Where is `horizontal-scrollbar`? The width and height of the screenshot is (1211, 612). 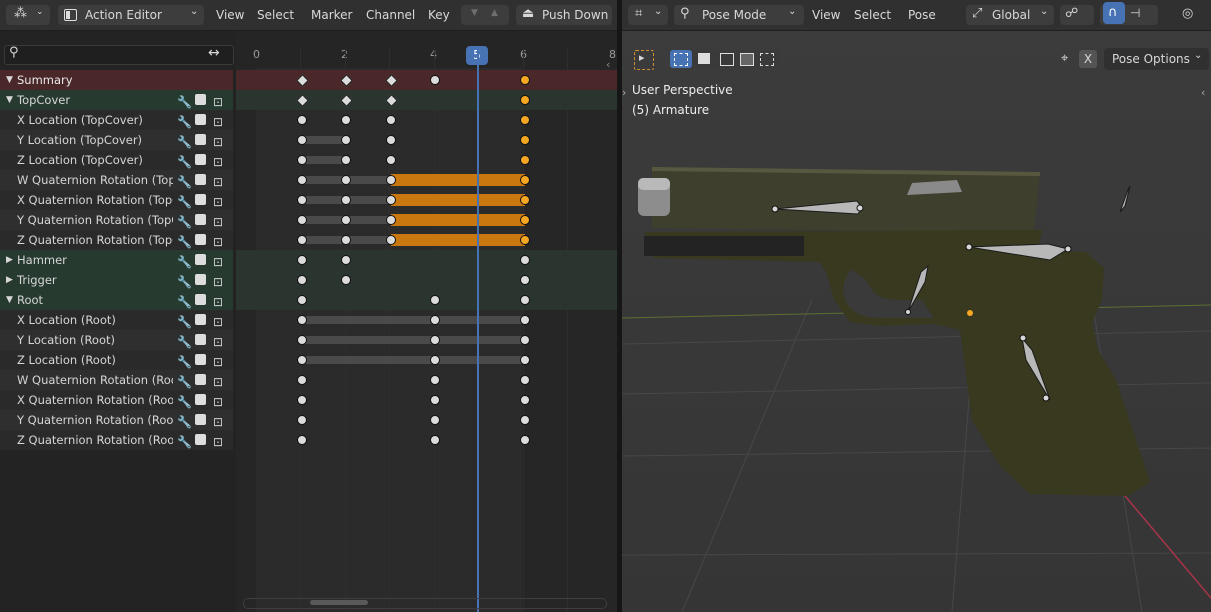
horizontal-scrollbar is located at coordinates (425, 603).